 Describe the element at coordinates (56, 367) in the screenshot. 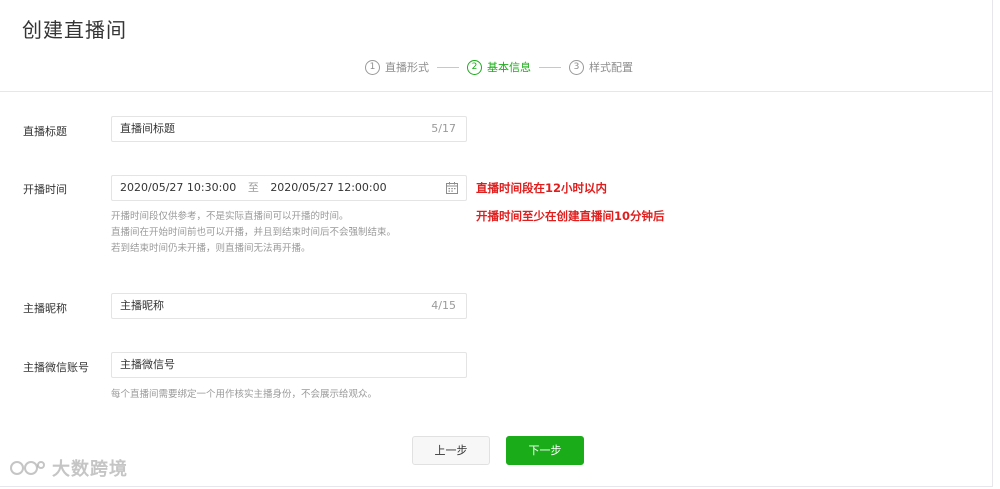

I see `wechat-label: 主播微信账号` at that location.